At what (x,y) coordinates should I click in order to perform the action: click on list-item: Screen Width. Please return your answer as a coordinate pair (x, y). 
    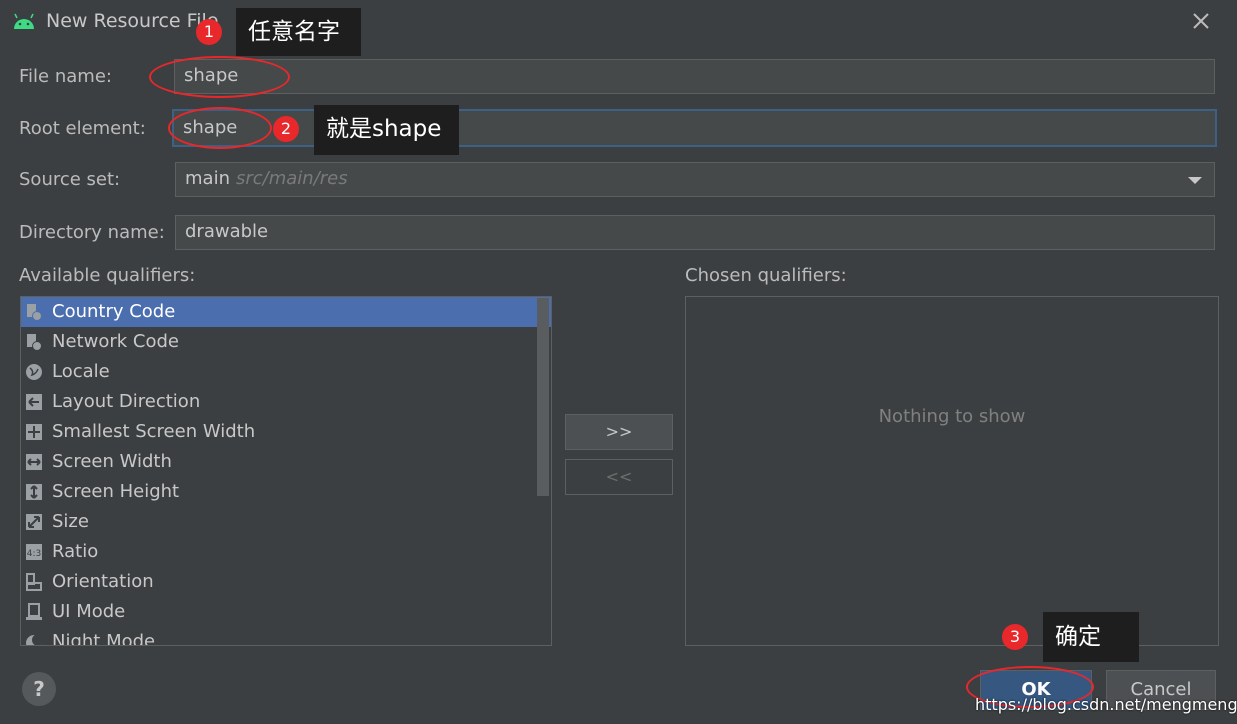
    Looking at the image, I should click on (286, 462).